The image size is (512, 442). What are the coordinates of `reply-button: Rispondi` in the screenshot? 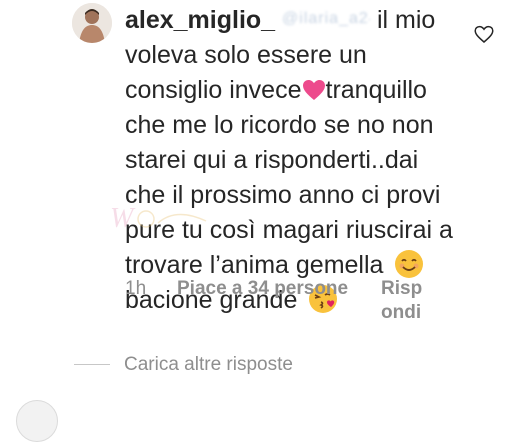 It's located at (406, 301).